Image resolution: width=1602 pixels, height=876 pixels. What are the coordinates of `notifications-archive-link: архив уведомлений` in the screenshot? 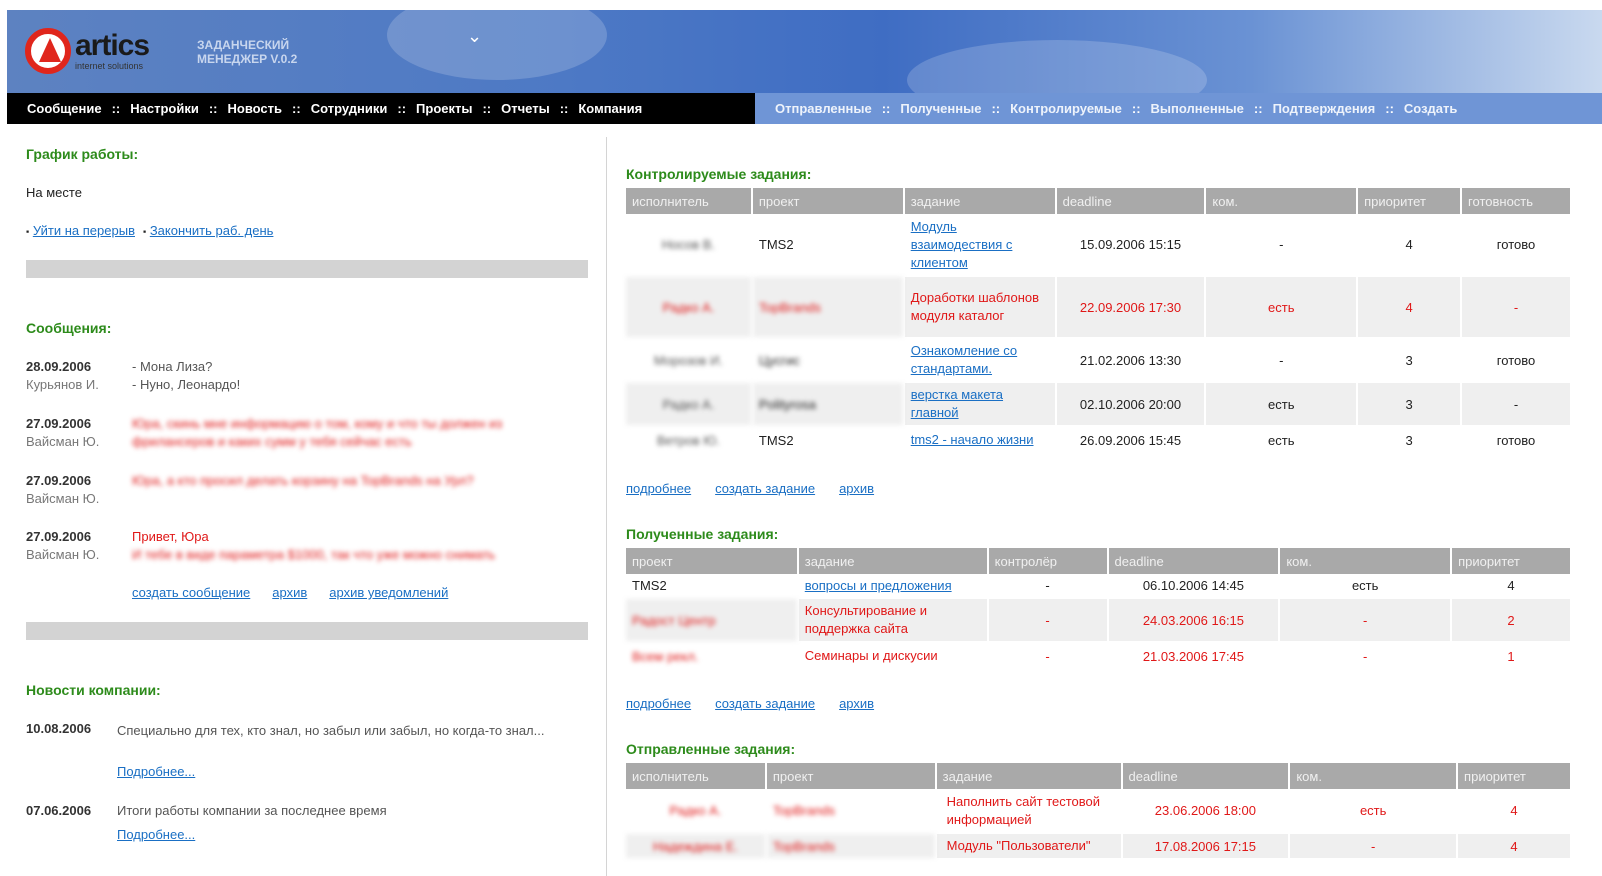 It's located at (388, 592).